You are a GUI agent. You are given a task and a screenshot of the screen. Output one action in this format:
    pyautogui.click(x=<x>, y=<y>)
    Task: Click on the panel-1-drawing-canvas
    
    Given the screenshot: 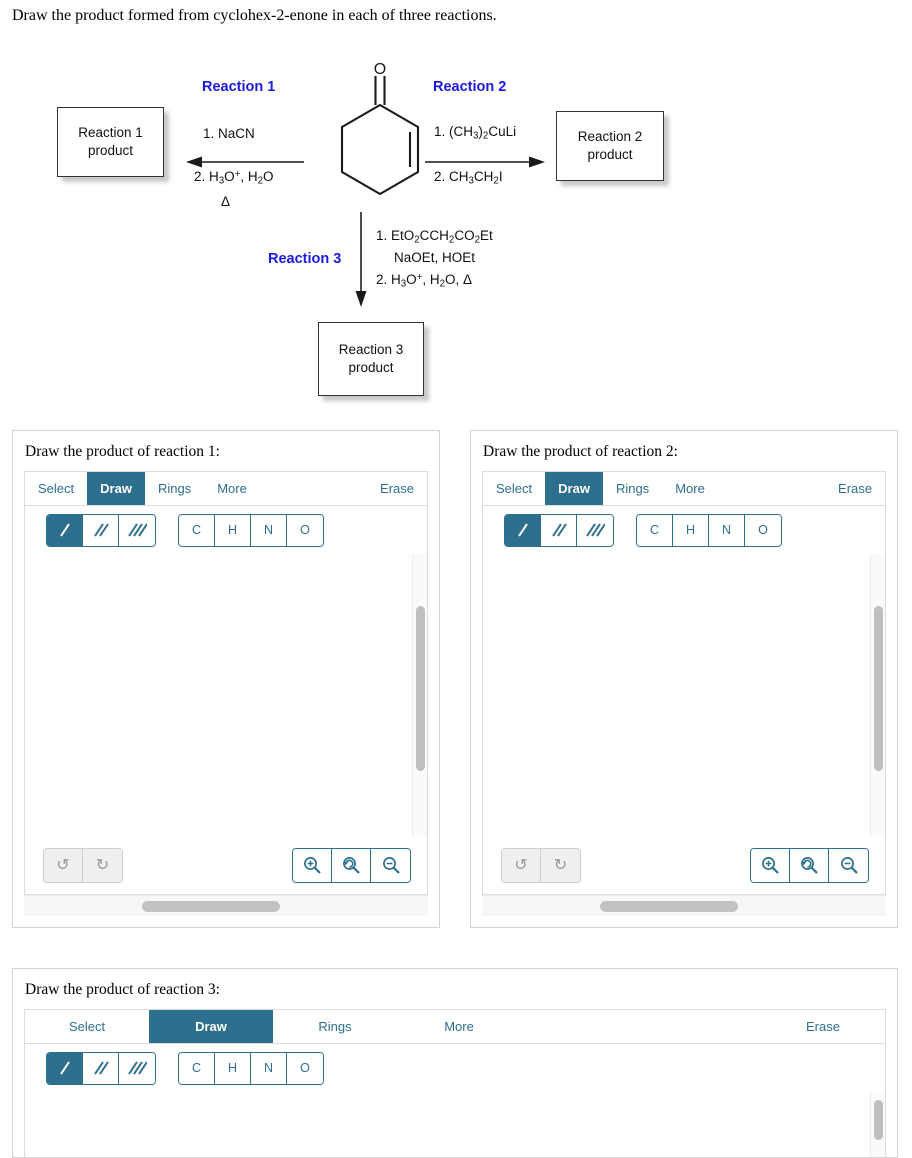 What is the action you would take?
    pyautogui.click(x=226, y=695)
    